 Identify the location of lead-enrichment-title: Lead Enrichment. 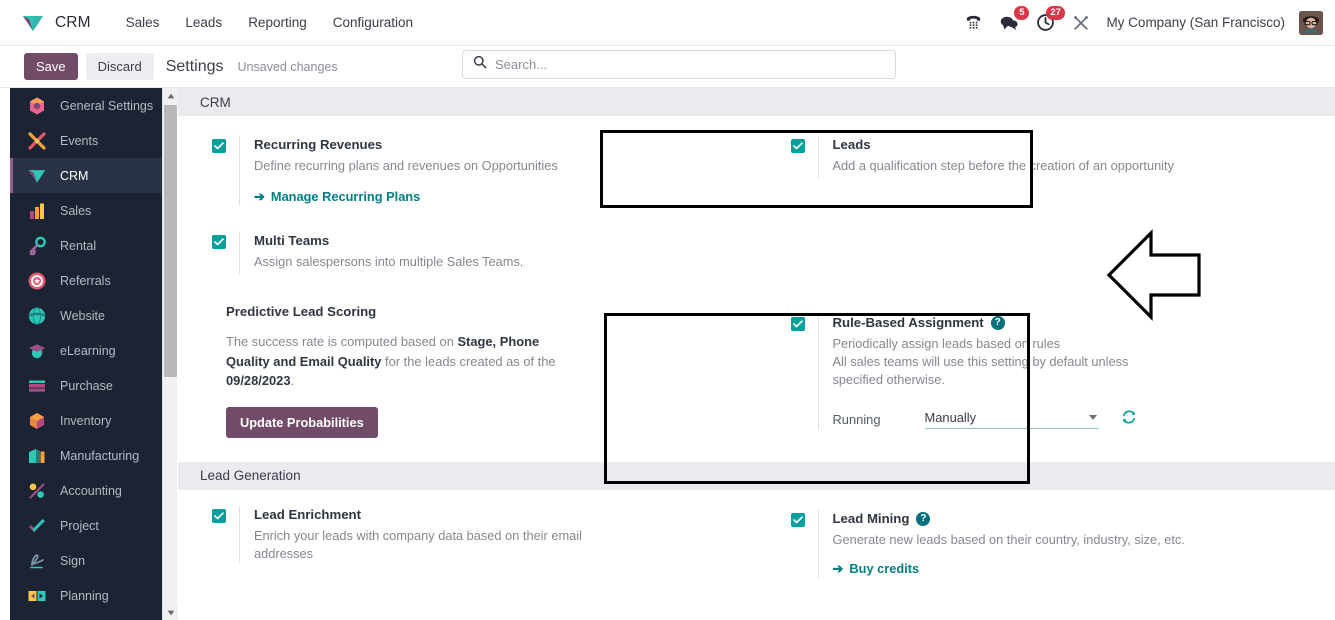
(307, 514).